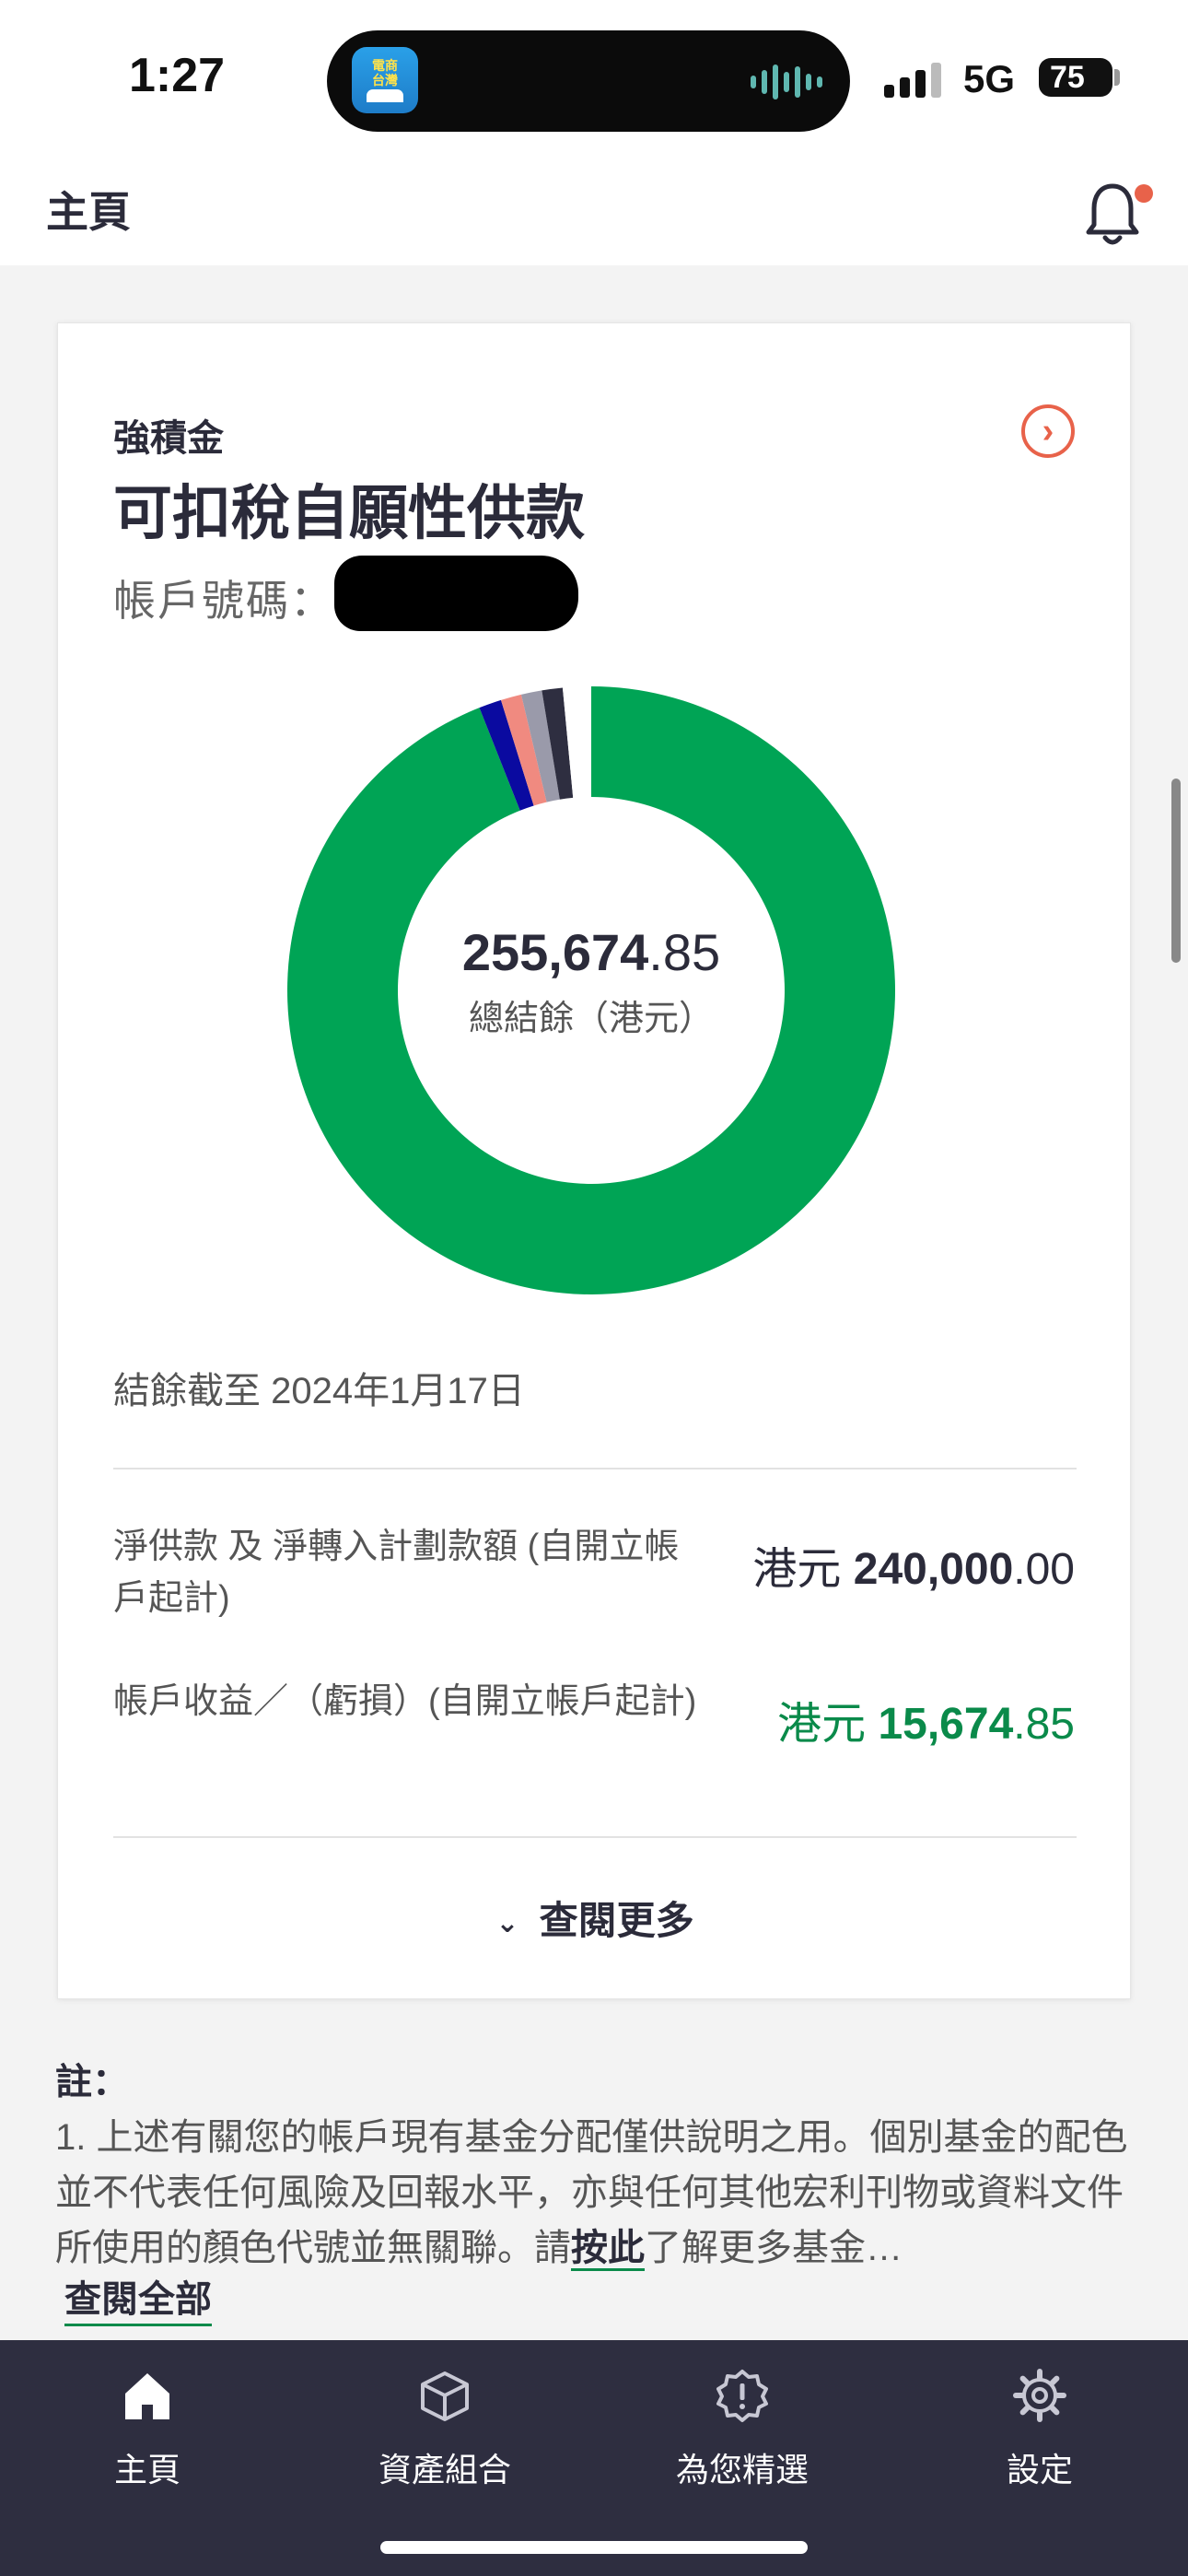  Describe the element at coordinates (742, 2396) in the screenshot. I see `badge-alert-icon` at that location.